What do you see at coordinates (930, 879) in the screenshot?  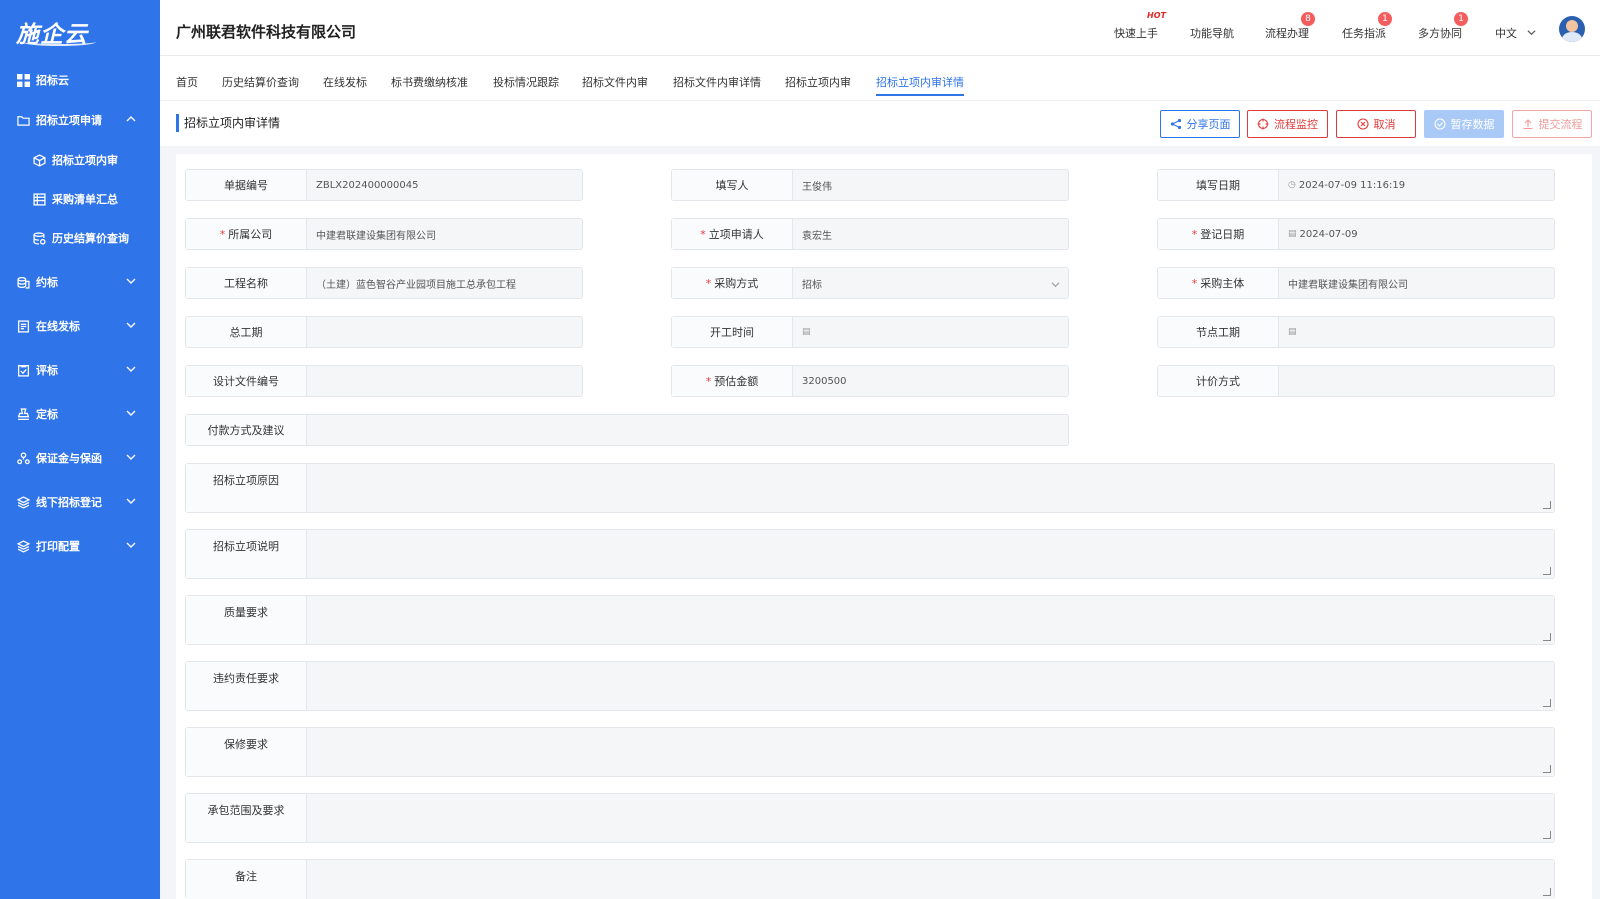 I see `remark-textarea` at bounding box center [930, 879].